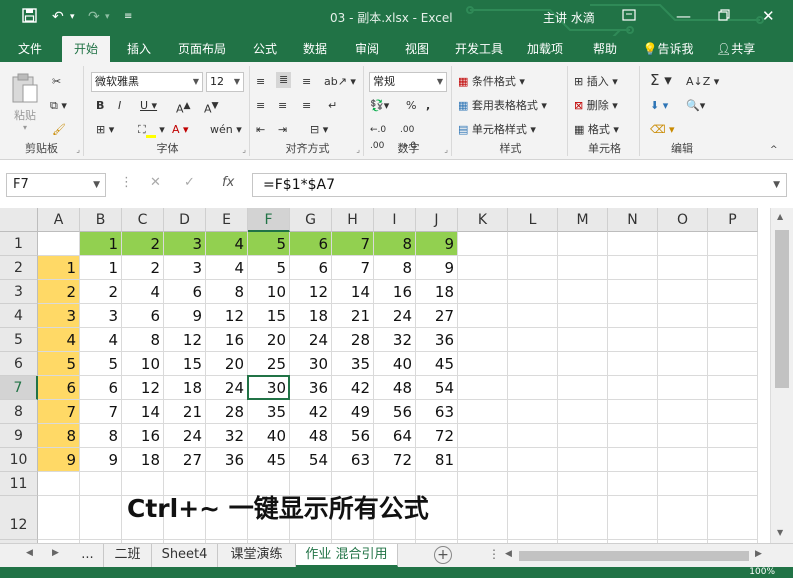  I want to click on cell-F8: 35, so click(269, 412).